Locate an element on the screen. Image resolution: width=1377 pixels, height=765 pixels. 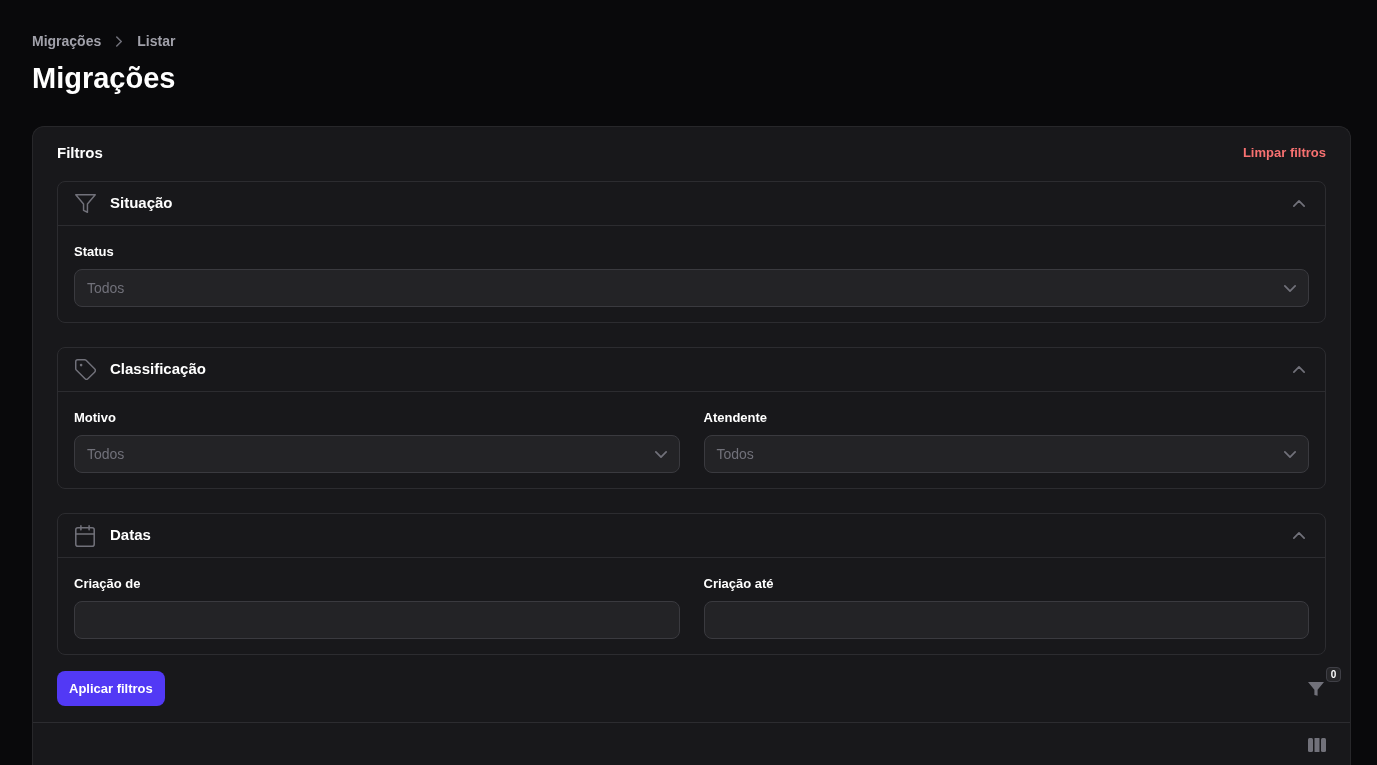
apply-filters-button: Aplicar filtros is located at coordinates (111, 688).